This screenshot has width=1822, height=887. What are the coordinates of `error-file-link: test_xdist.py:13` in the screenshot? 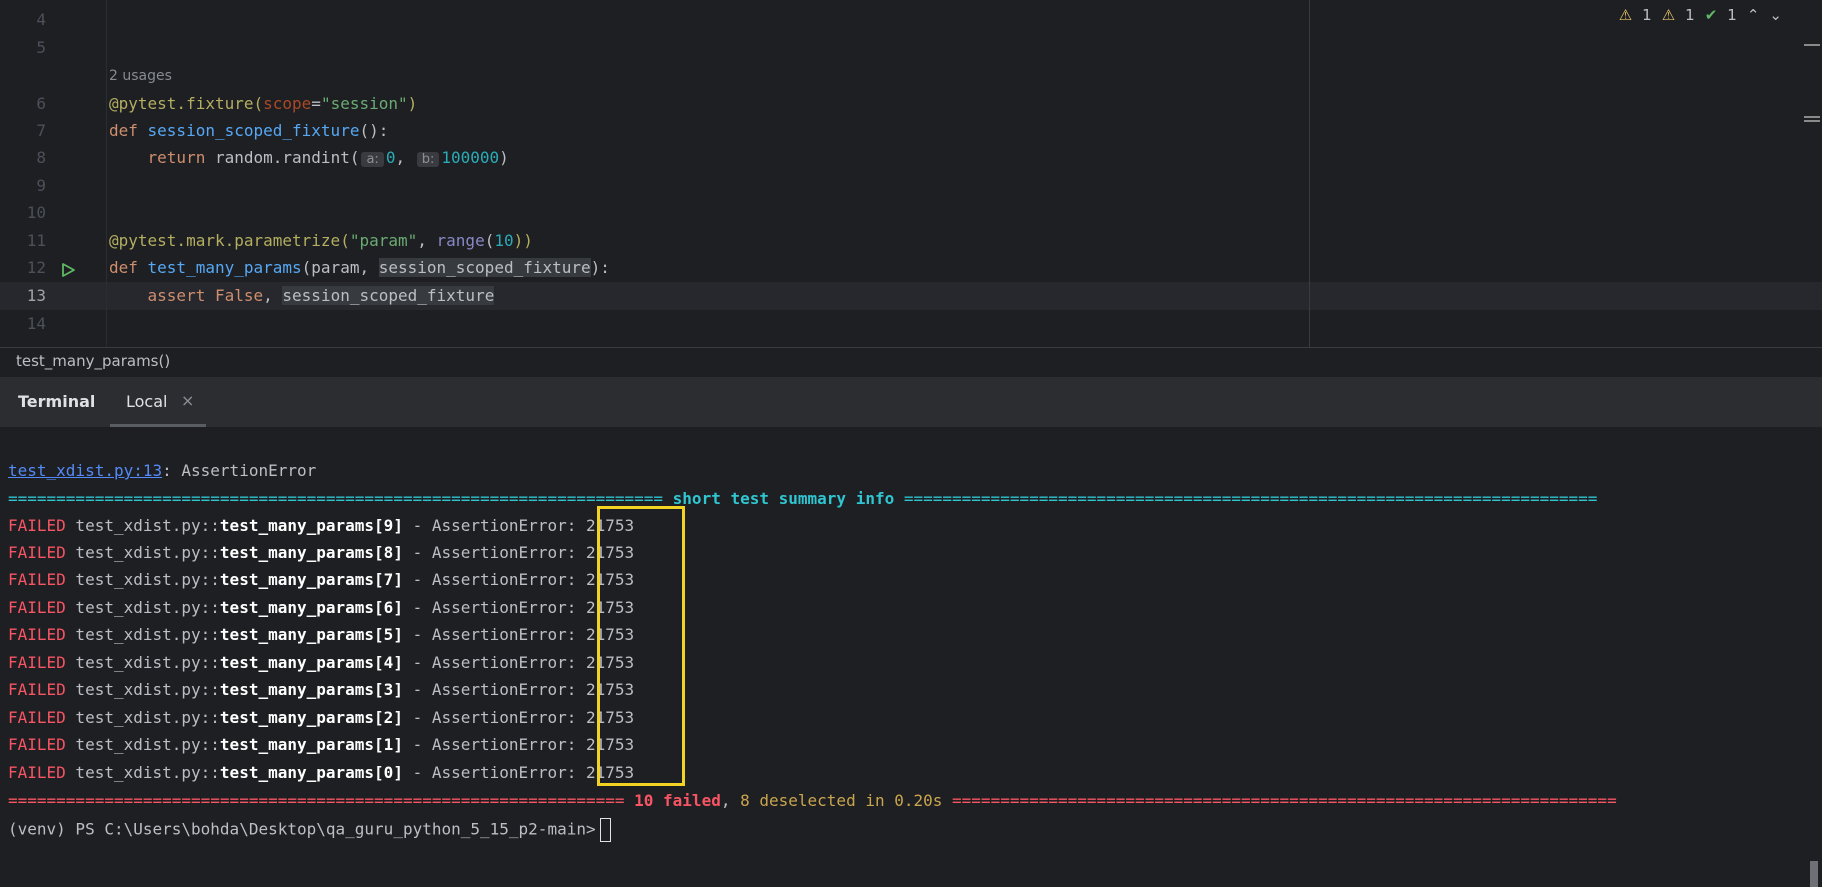 It's located at (85, 470).